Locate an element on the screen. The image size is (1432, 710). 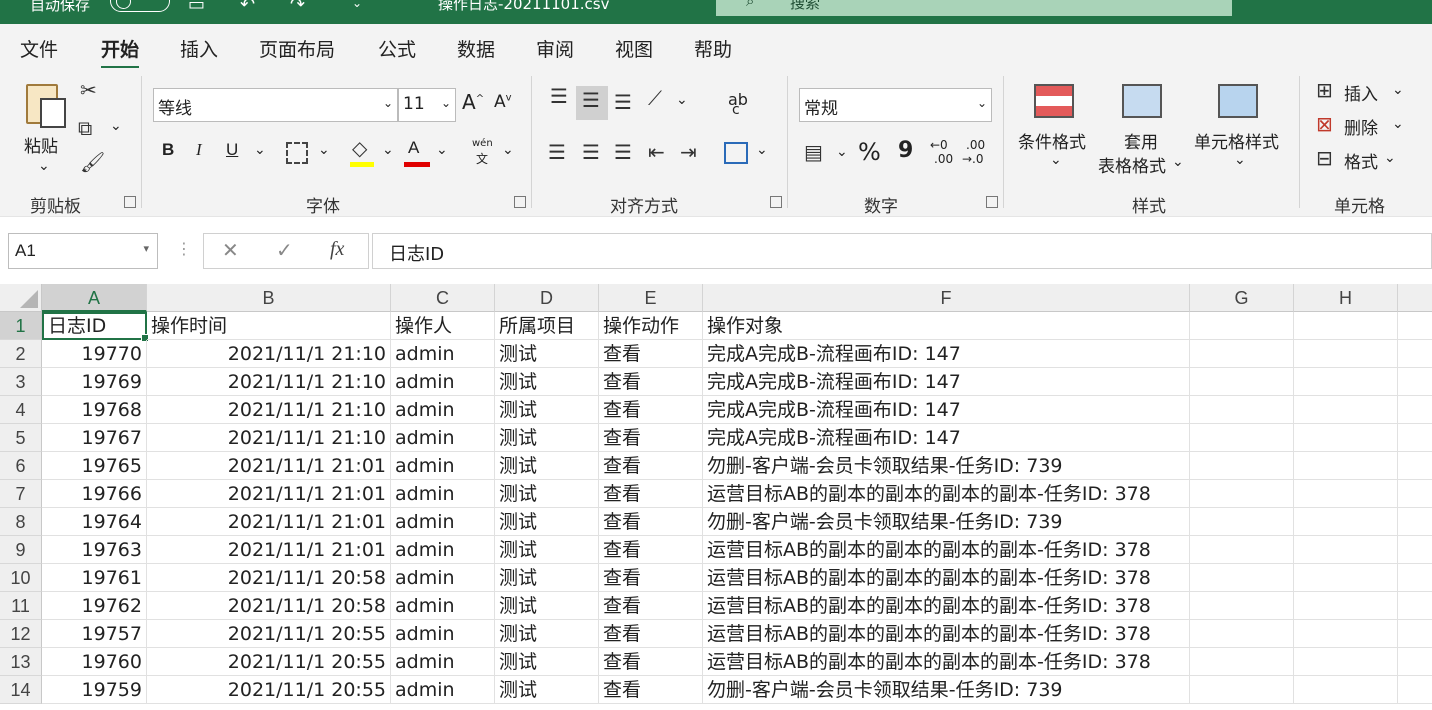
underline-chevron-icon: ⌄ is located at coordinates (260, 150).